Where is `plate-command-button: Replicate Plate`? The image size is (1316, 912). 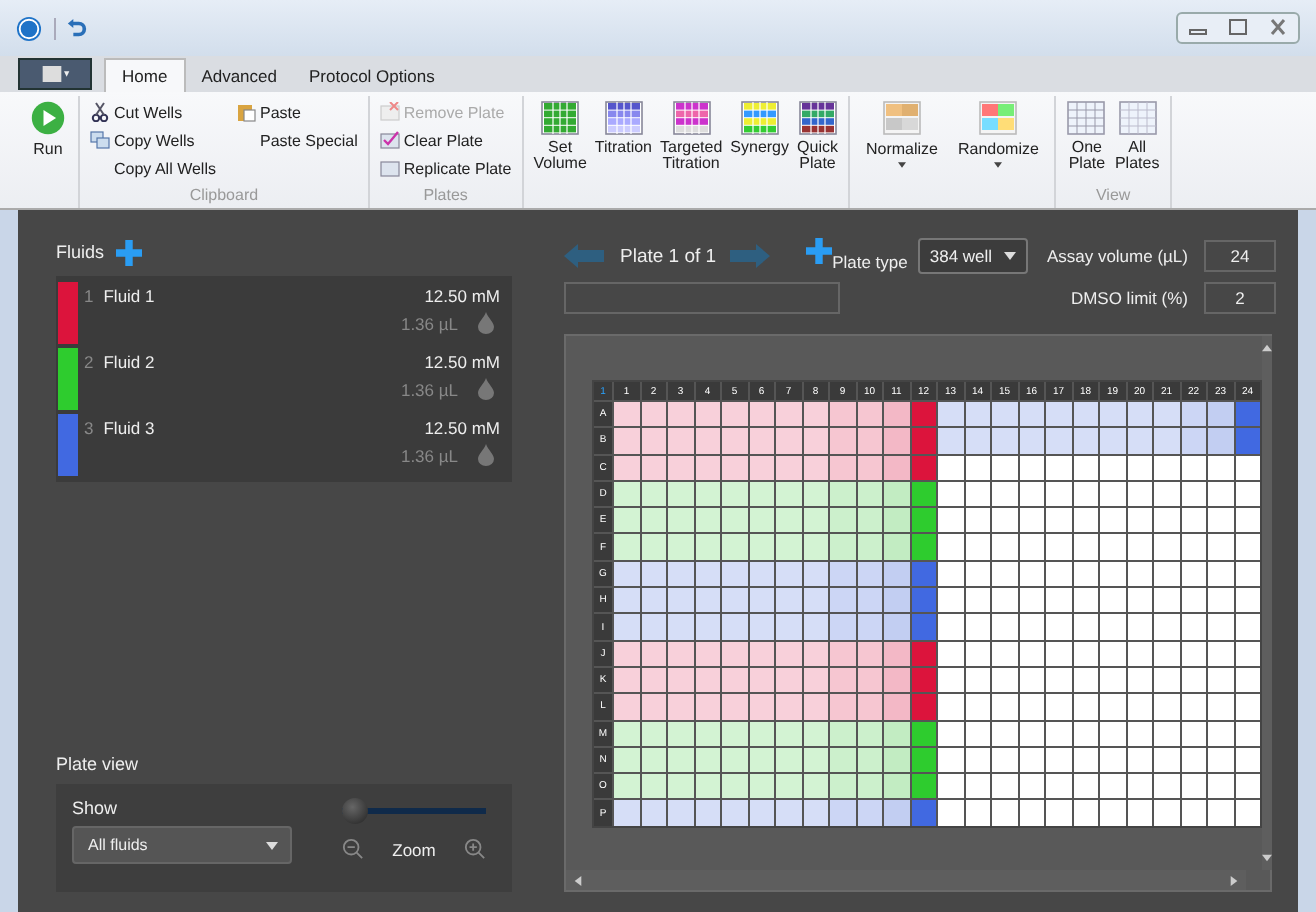 plate-command-button: Replicate Plate is located at coordinates (445, 168).